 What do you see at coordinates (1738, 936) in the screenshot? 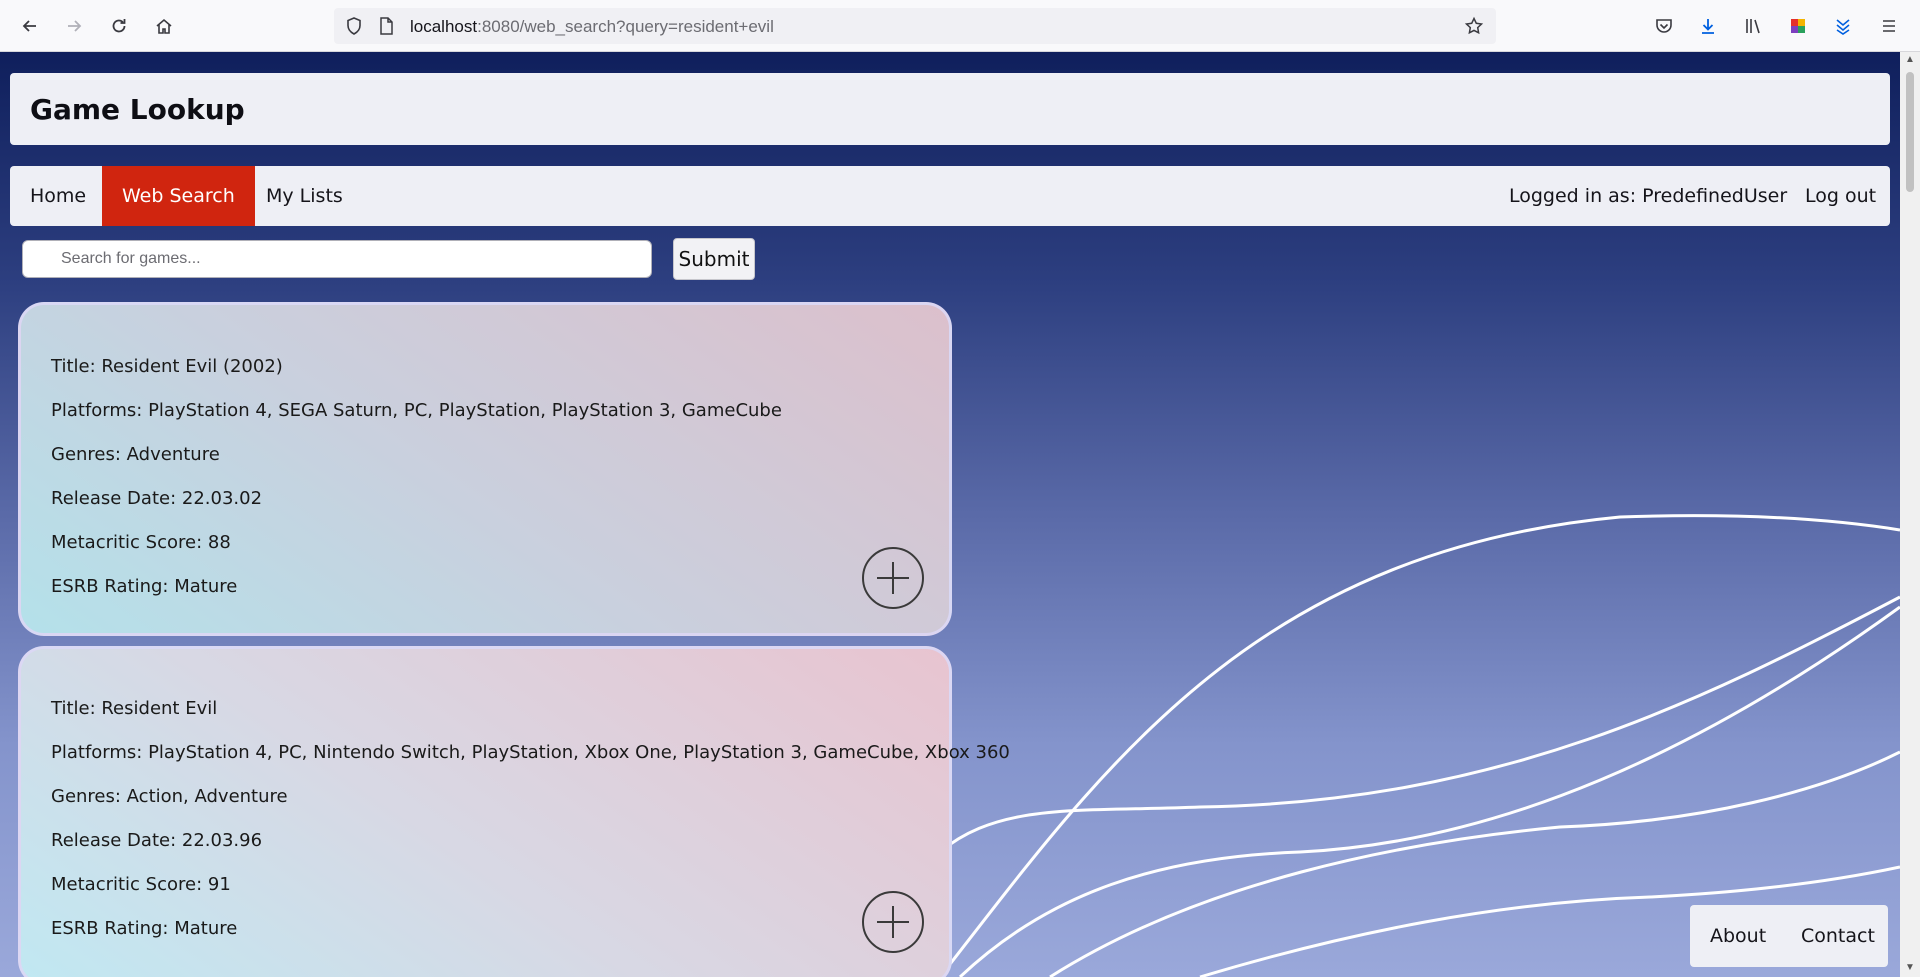
I see `about-link: About` at bounding box center [1738, 936].